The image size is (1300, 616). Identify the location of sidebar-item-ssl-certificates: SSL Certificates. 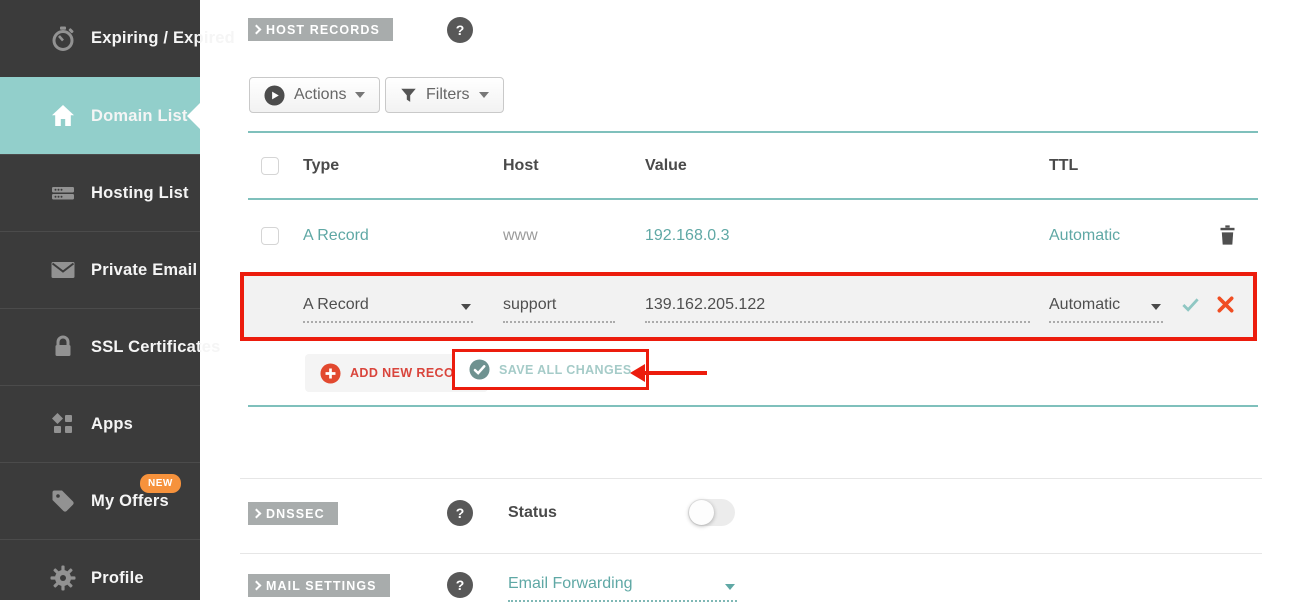
(110, 346).